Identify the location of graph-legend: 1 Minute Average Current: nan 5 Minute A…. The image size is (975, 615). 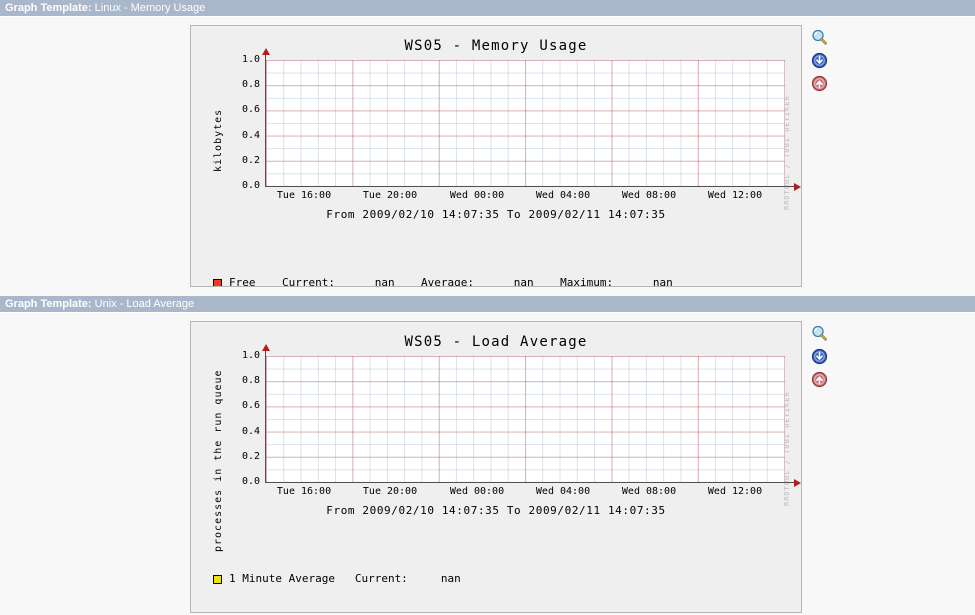
(337, 573).